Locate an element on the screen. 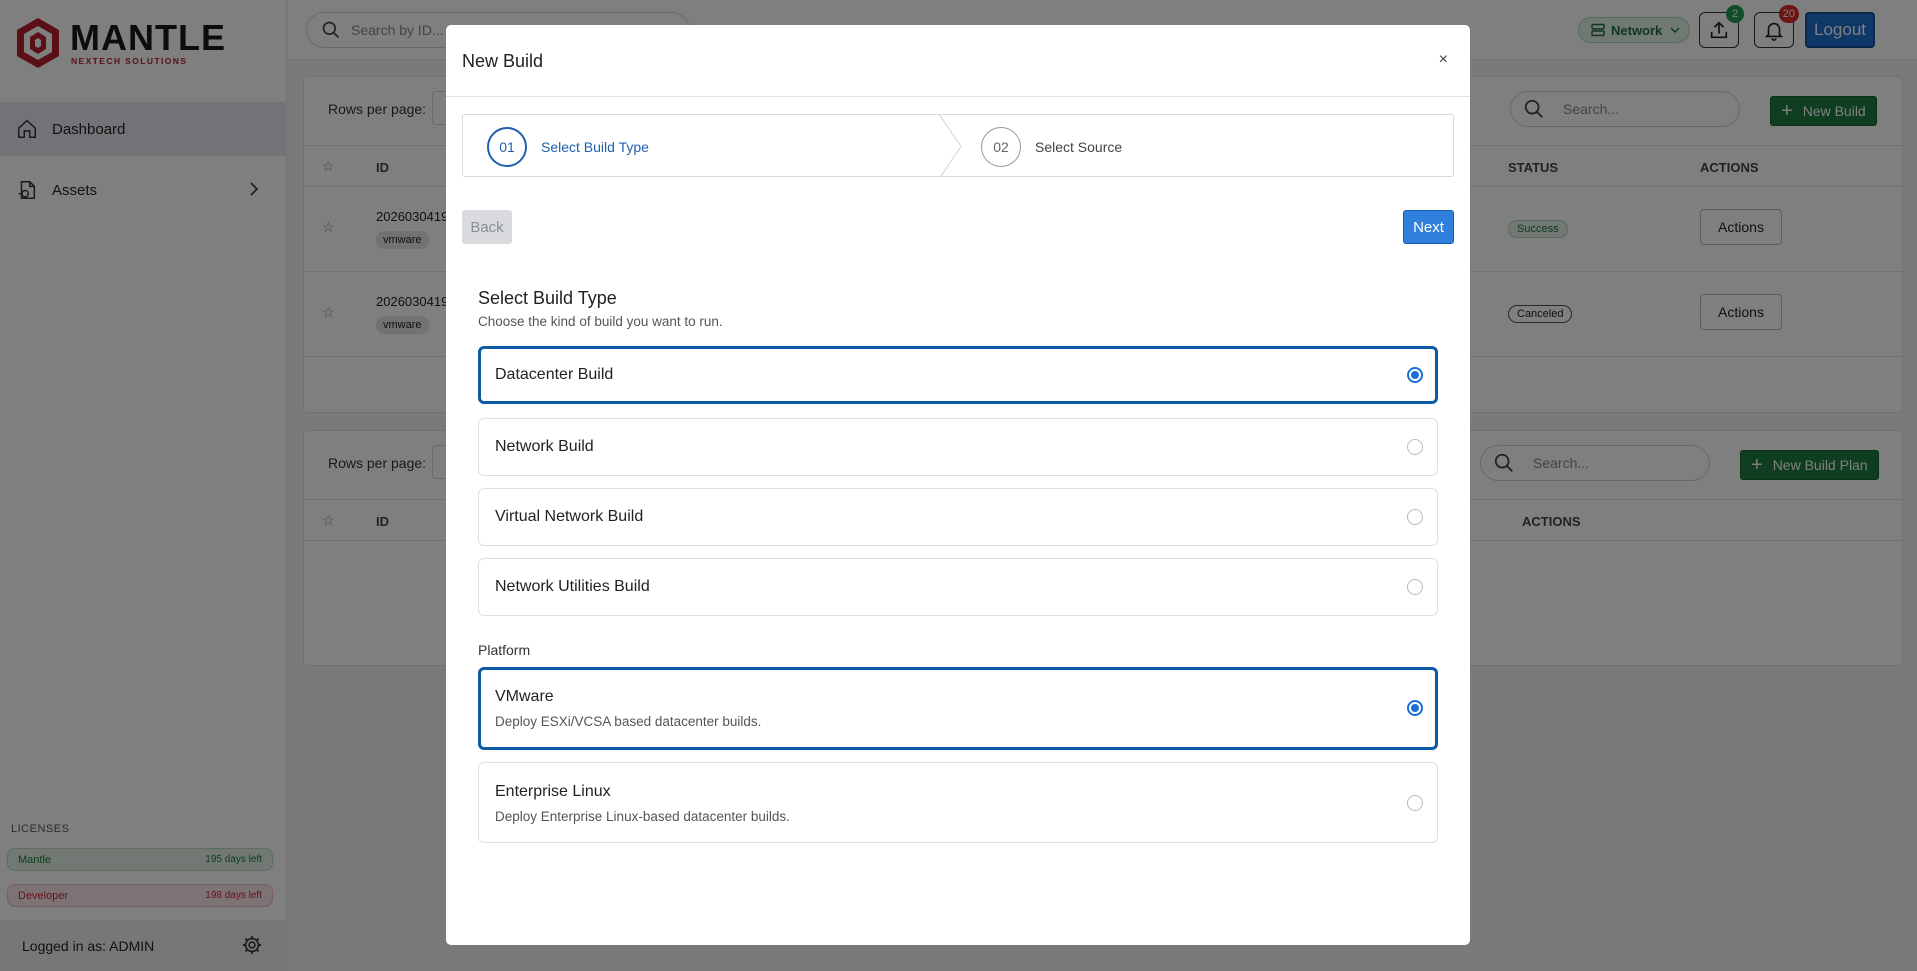  option-label: Network Utilities Build is located at coordinates (572, 586).